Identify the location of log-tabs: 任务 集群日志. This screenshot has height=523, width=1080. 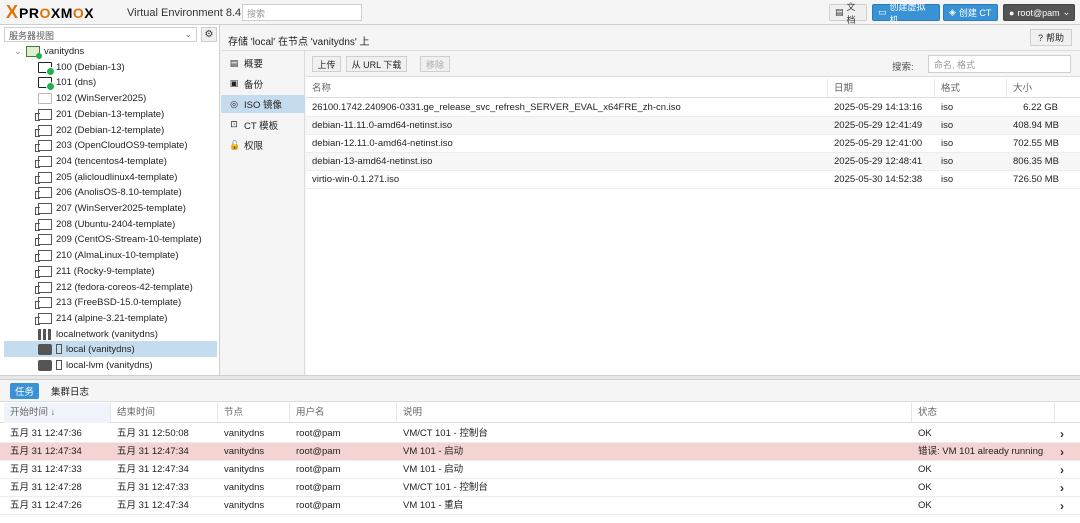
(540, 391).